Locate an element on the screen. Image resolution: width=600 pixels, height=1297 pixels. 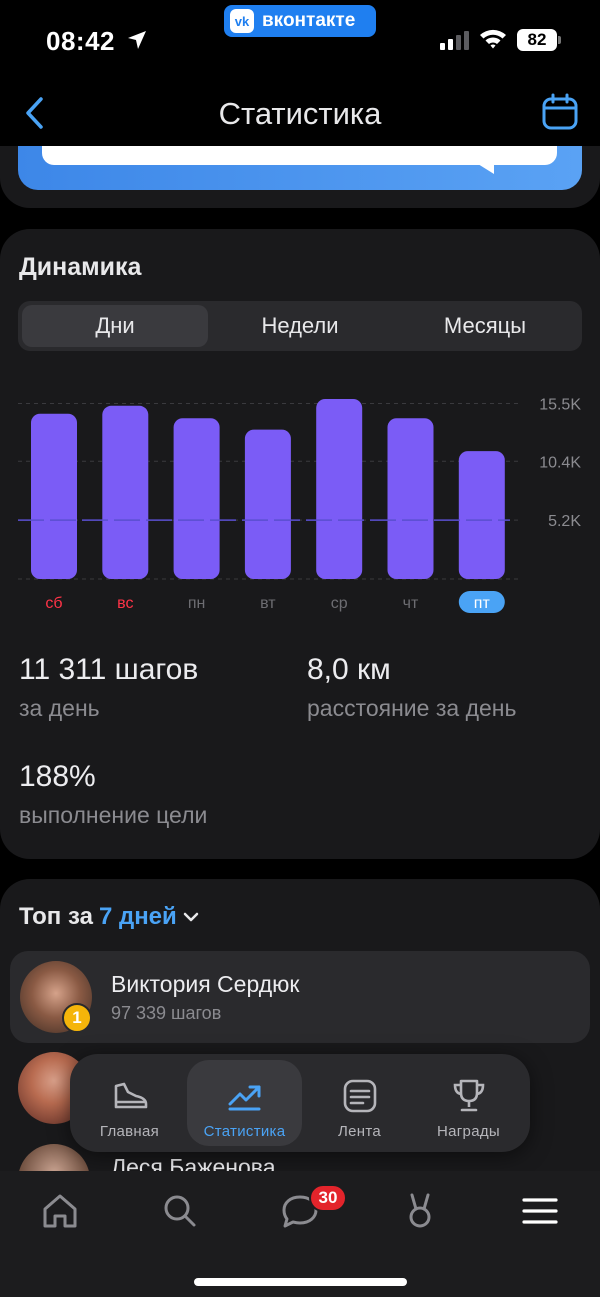
x-tick-label: ср is located at coordinates (339, 603).